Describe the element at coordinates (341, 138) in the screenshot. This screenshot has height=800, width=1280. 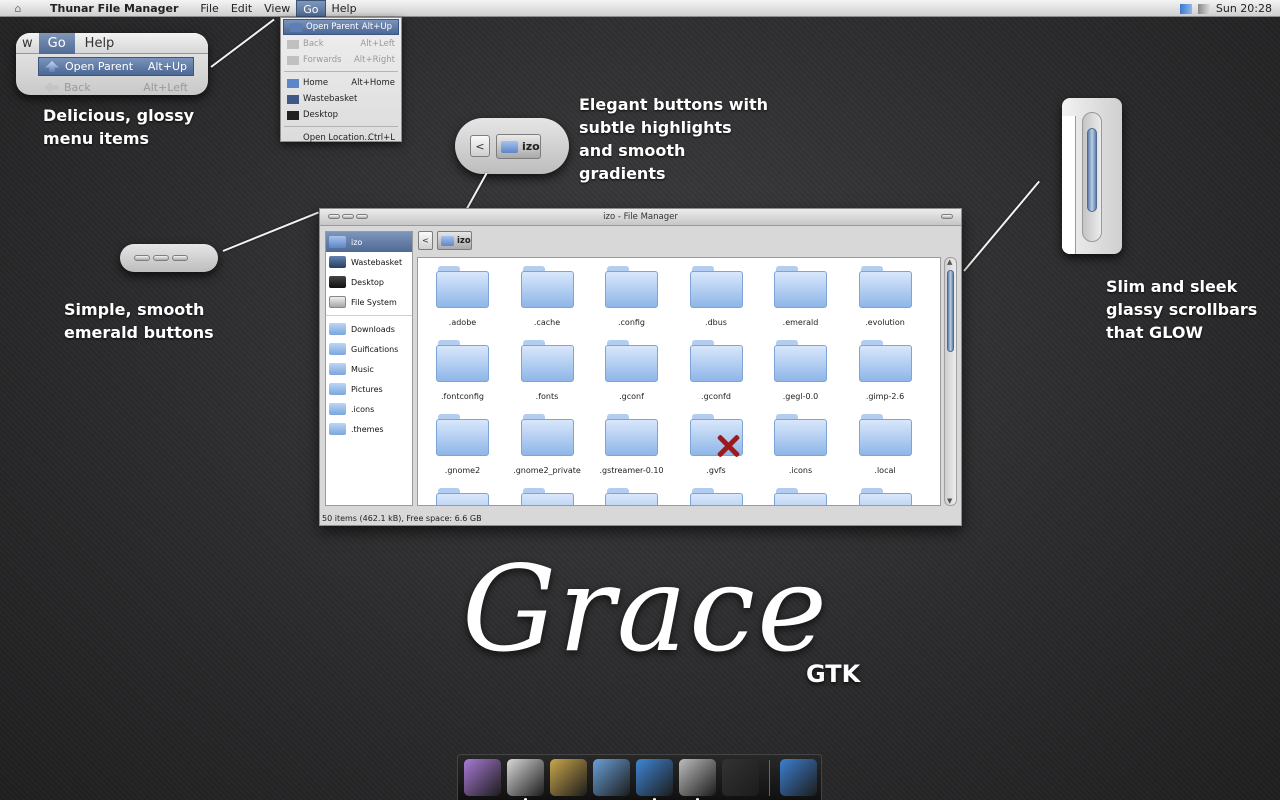
I see `go-menu-item-open-location: Open Location... Ctrl+L` at that location.